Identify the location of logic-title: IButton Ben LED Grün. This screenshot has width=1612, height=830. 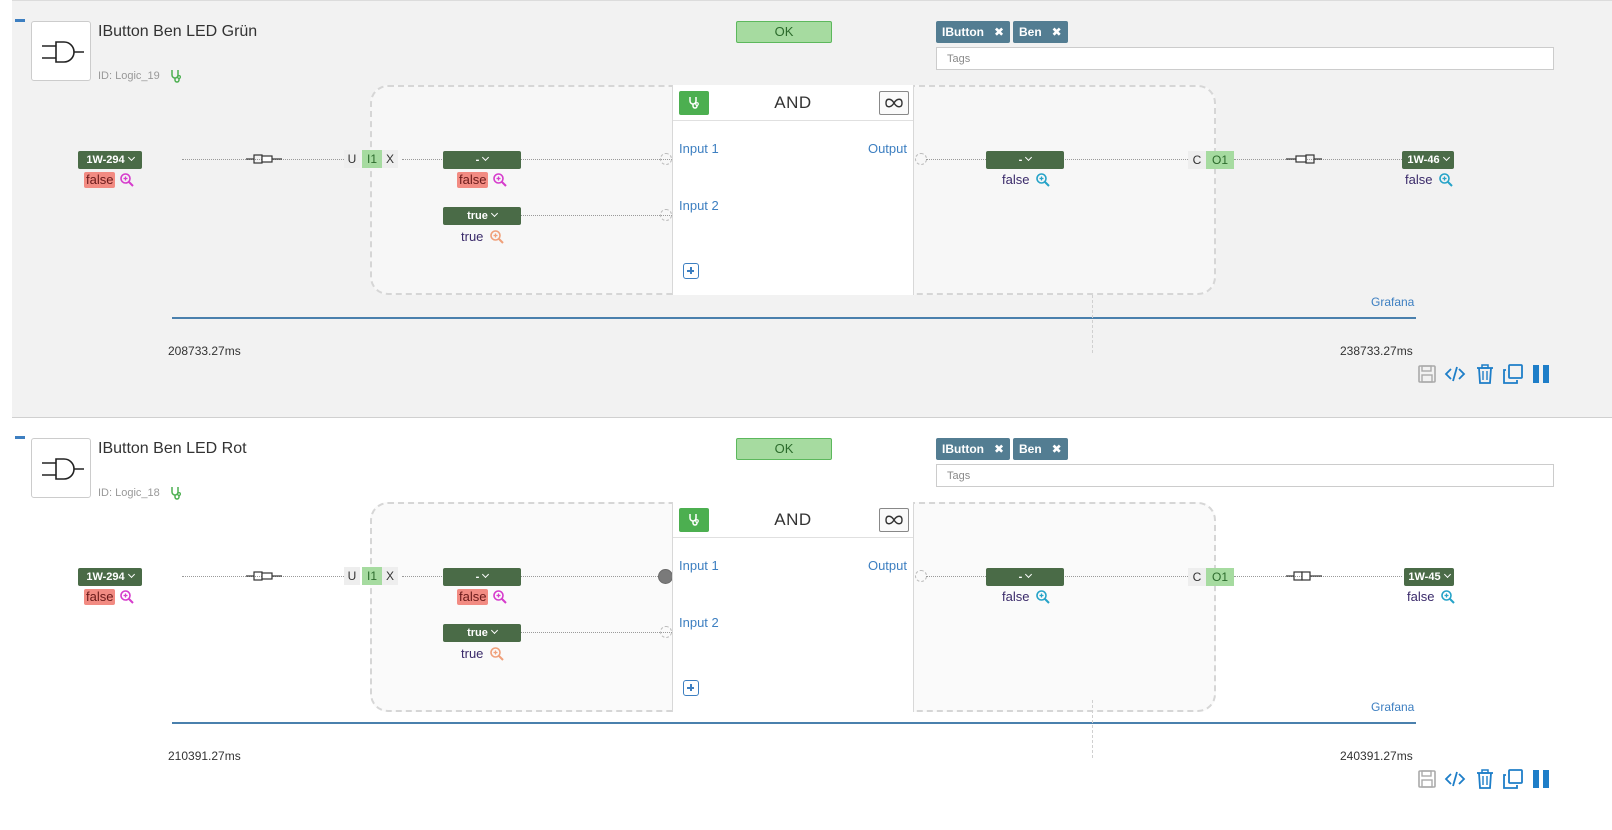
(178, 31).